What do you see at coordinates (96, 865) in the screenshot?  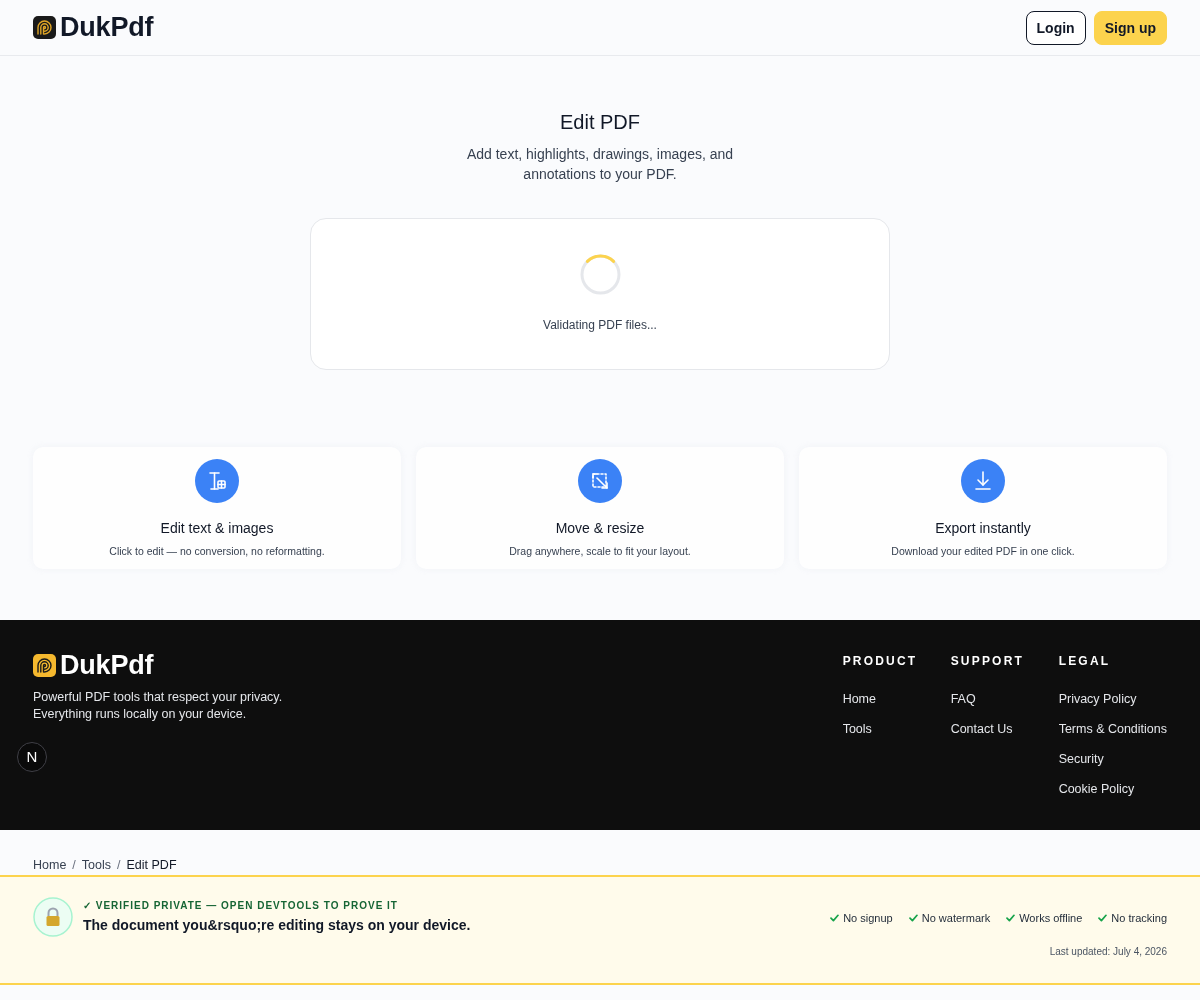 I see `breadcrumb-link: Tools` at bounding box center [96, 865].